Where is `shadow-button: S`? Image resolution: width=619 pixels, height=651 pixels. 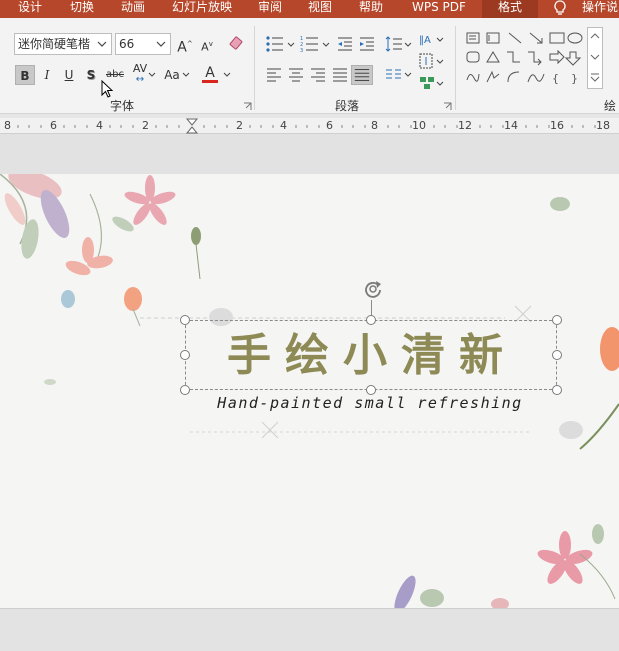
shadow-button: S is located at coordinates (91, 75).